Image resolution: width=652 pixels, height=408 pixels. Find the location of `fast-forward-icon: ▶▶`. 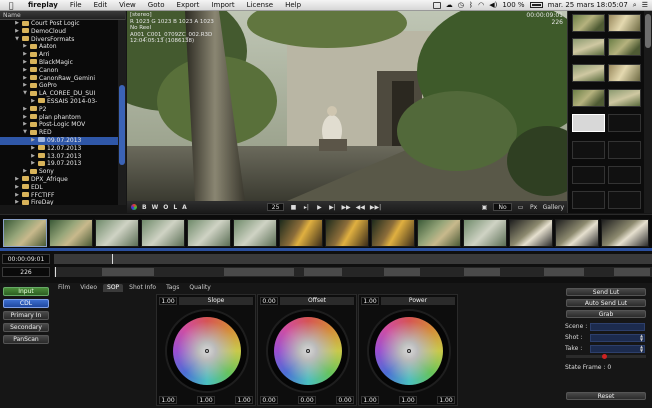

fast-forward-icon: ▶▶ is located at coordinates (345, 207).